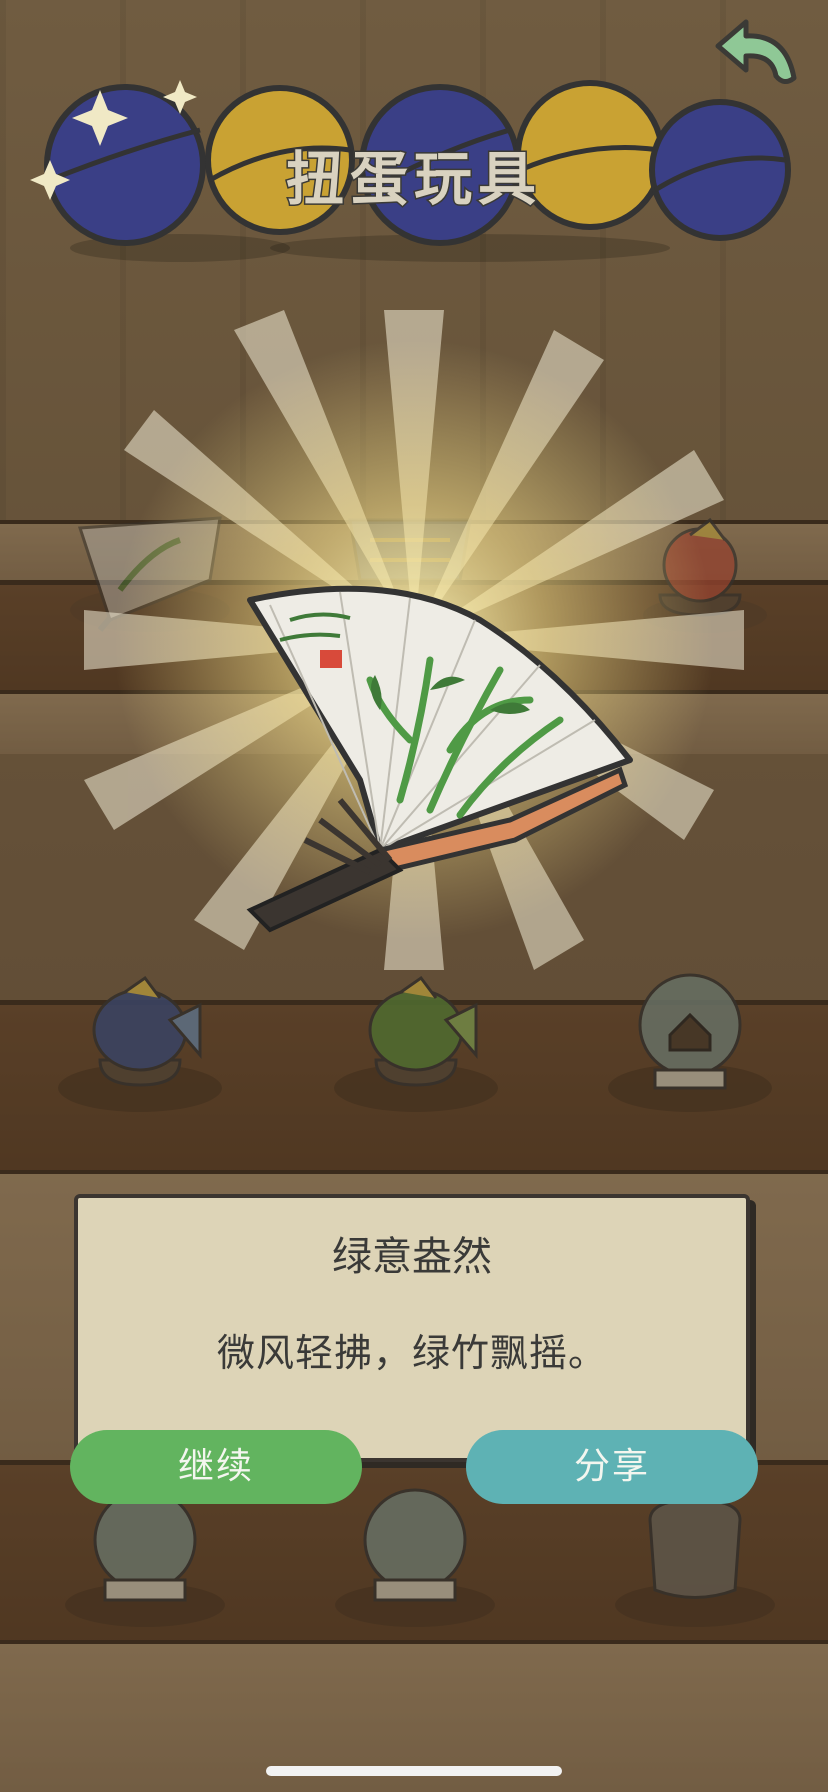  What do you see at coordinates (411, 1353) in the screenshot?
I see `item-description: 微风轻拂，绿竹飘摇。` at bounding box center [411, 1353].